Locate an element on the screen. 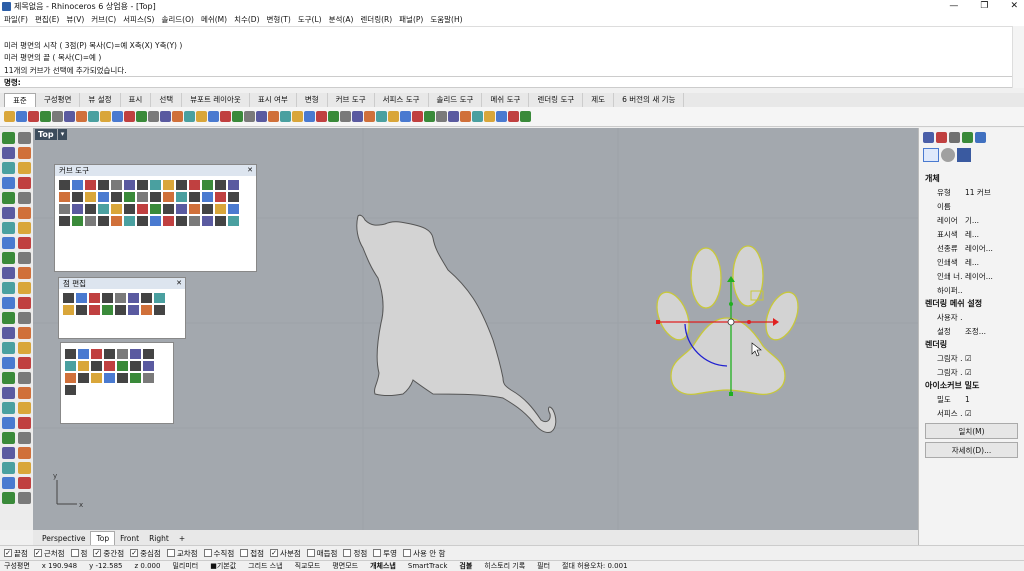  menu-render: 렌더링(R) is located at coordinates (376, 19).